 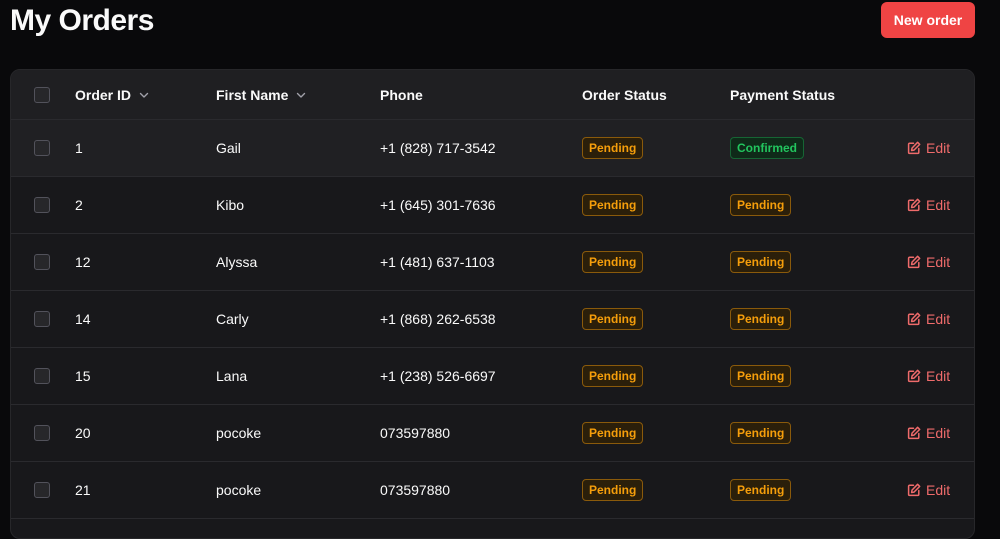 I want to click on first-name-cell: Carly, so click(x=232, y=319).